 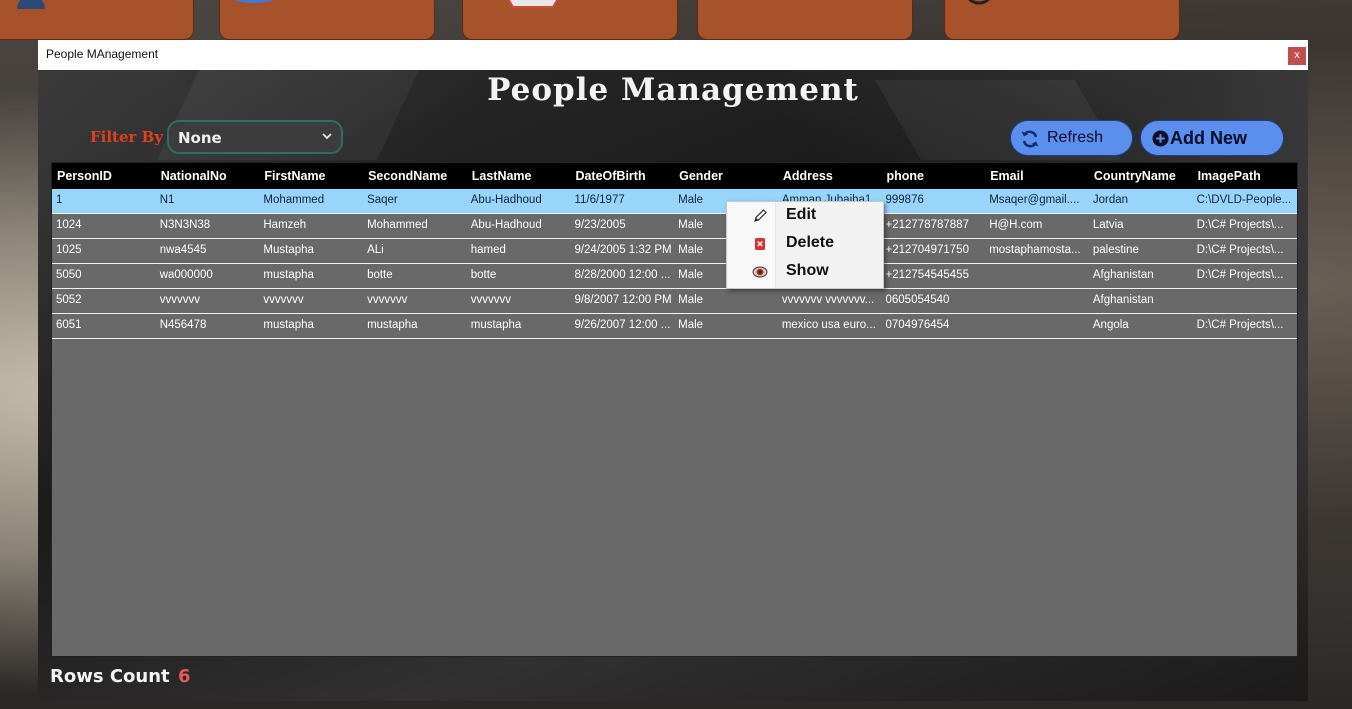 I want to click on table-cell: Jordan, so click(x=1110, y=200).